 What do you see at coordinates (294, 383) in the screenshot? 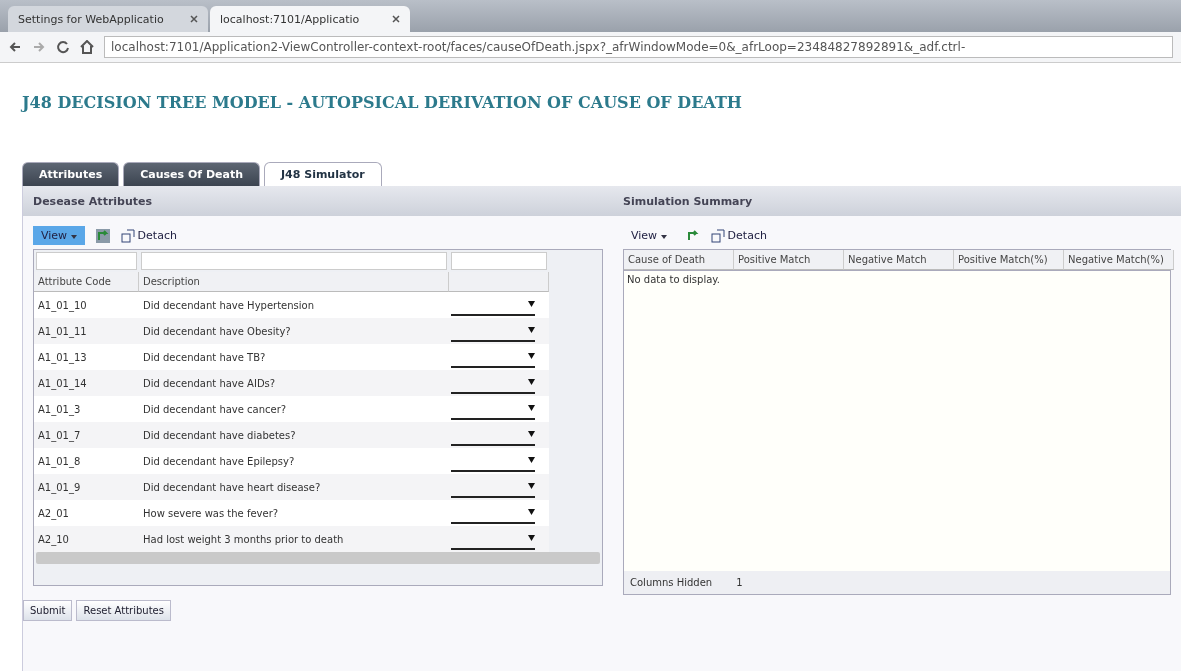
I see `table-cell: Did decendant have AIDs?` at bounding box center [294, 383].